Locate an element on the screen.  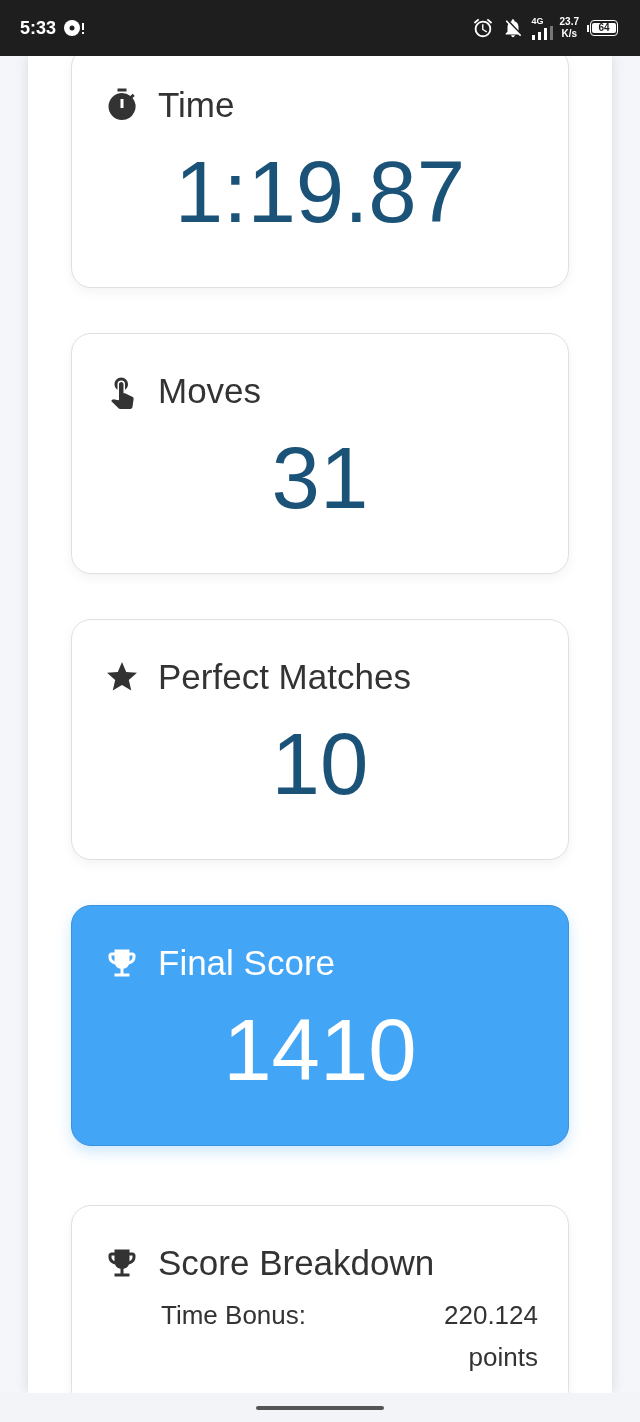
home-indicator is located at coordinates (320, 1407).